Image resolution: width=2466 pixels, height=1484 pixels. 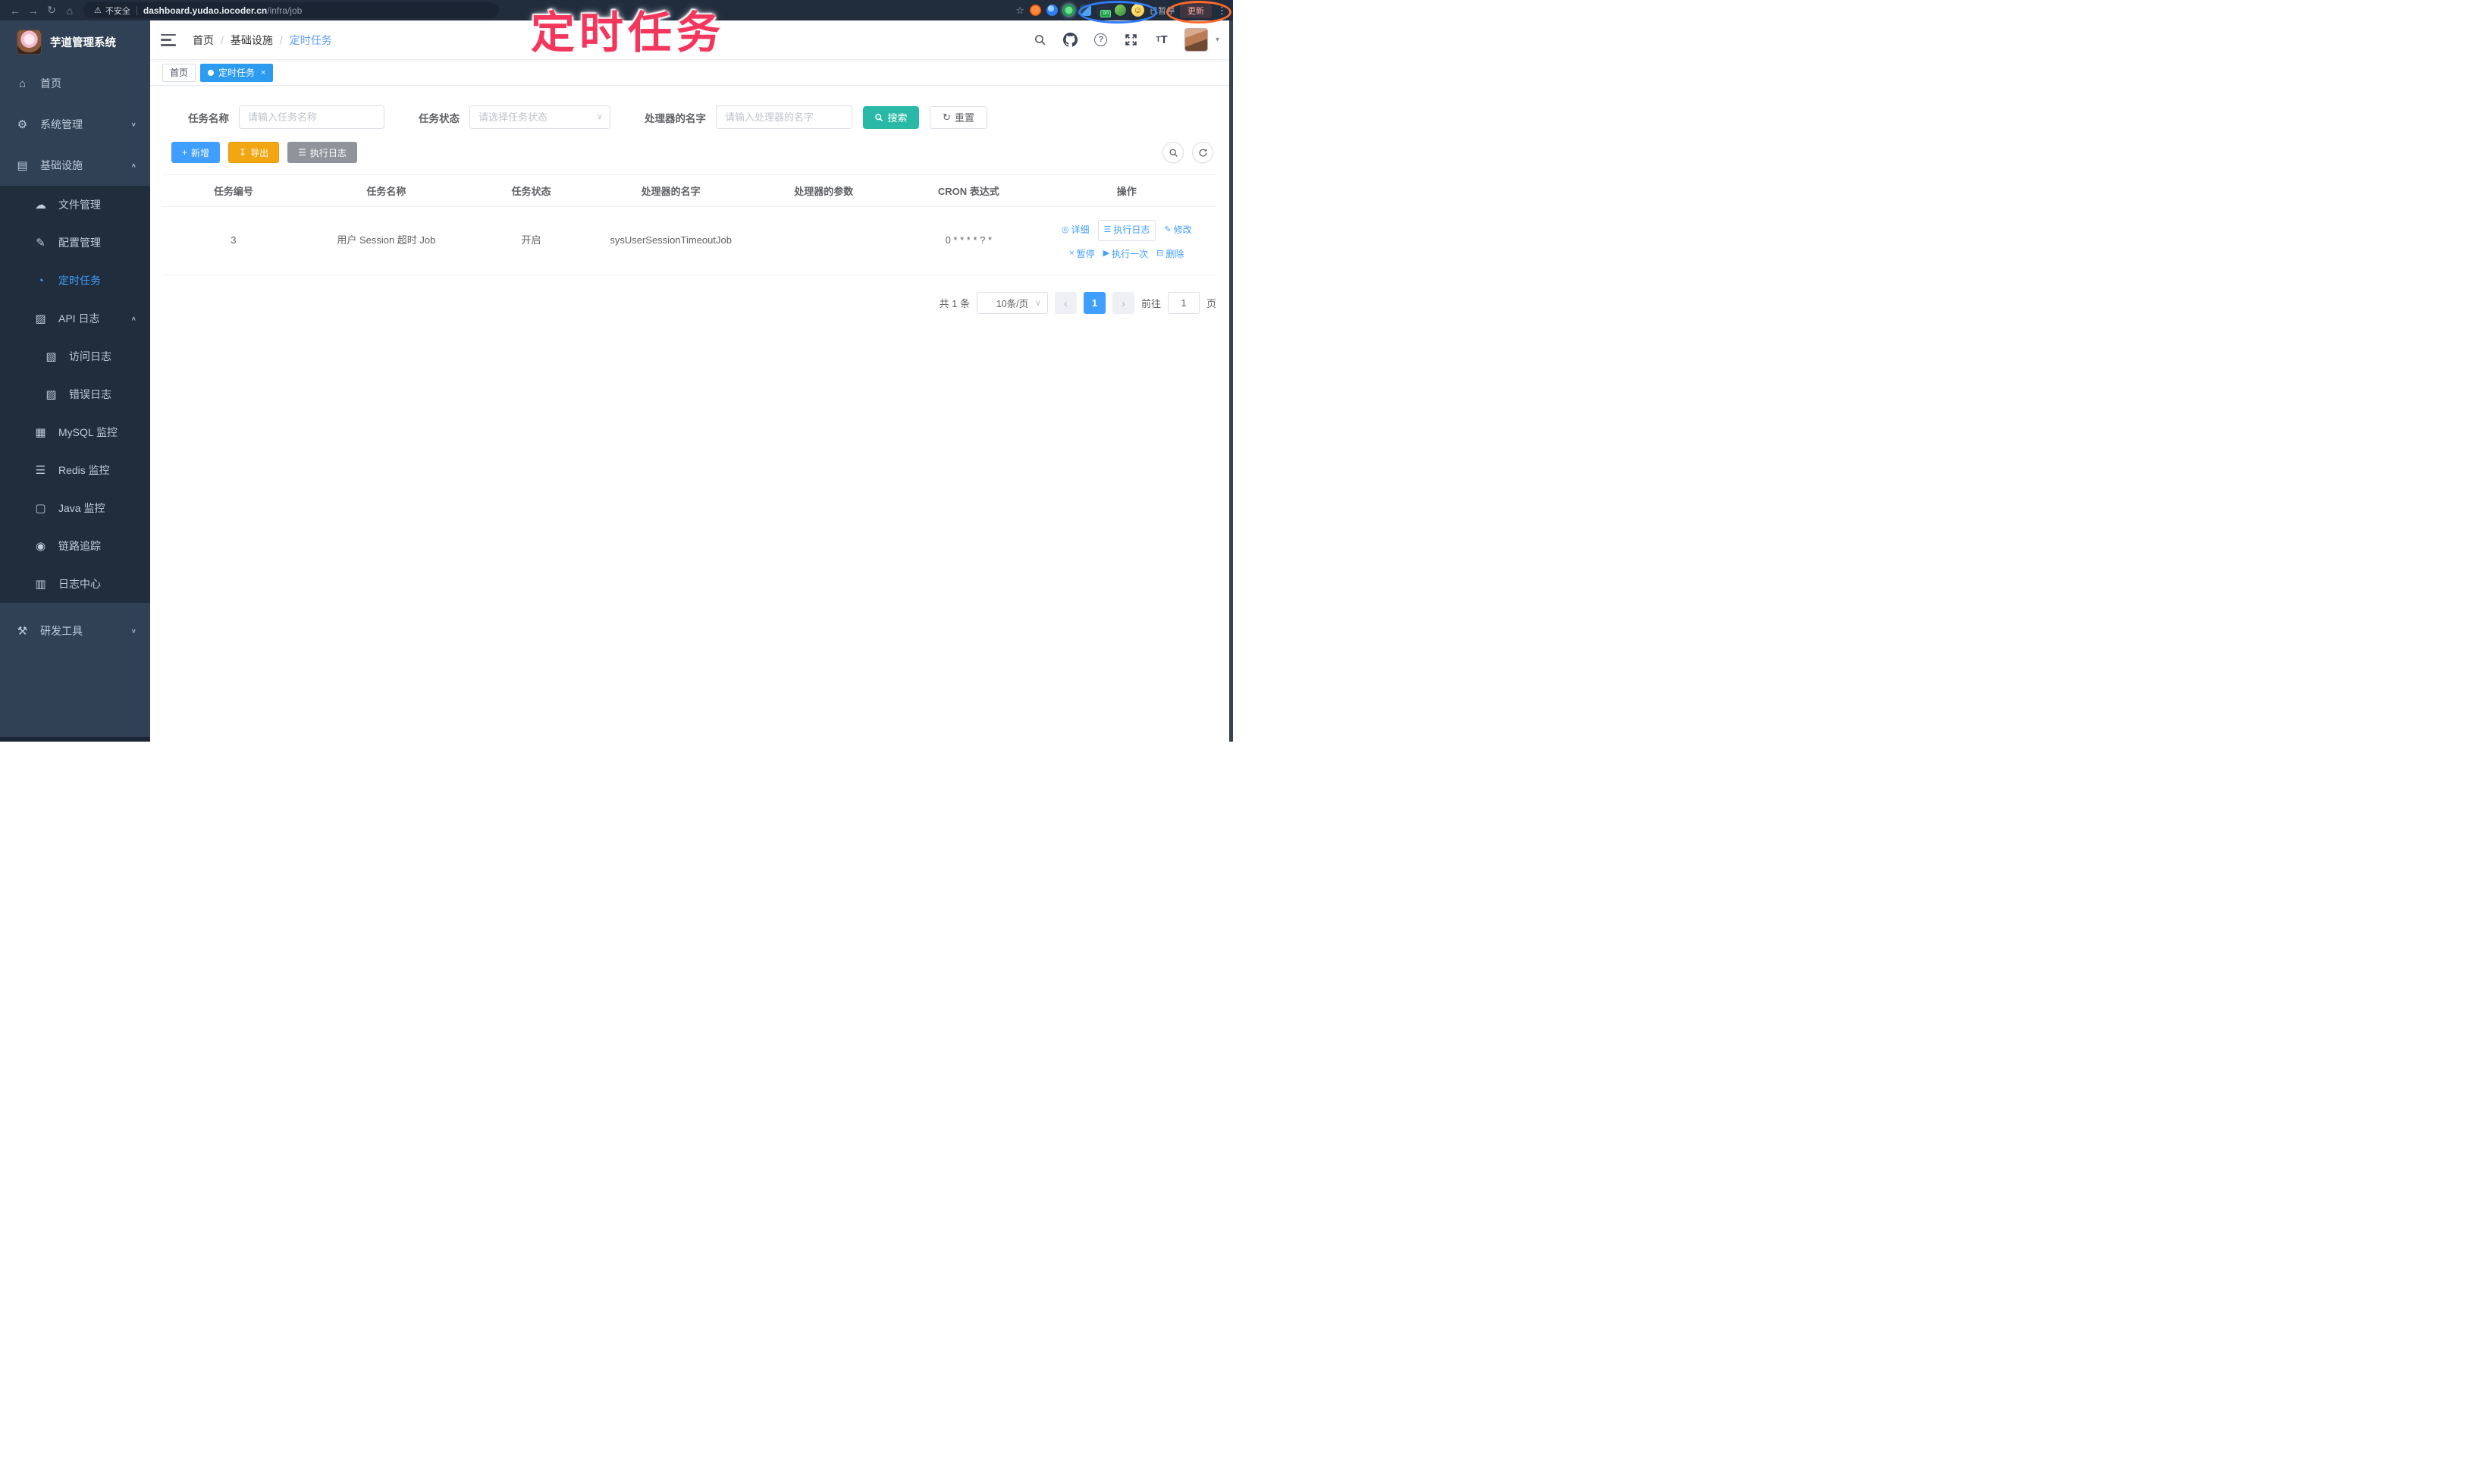 What do you see at coordinates (51, 11) in the screenshot?
I see `browser-reload-icon: ↻` at bounding box center [51, 11].